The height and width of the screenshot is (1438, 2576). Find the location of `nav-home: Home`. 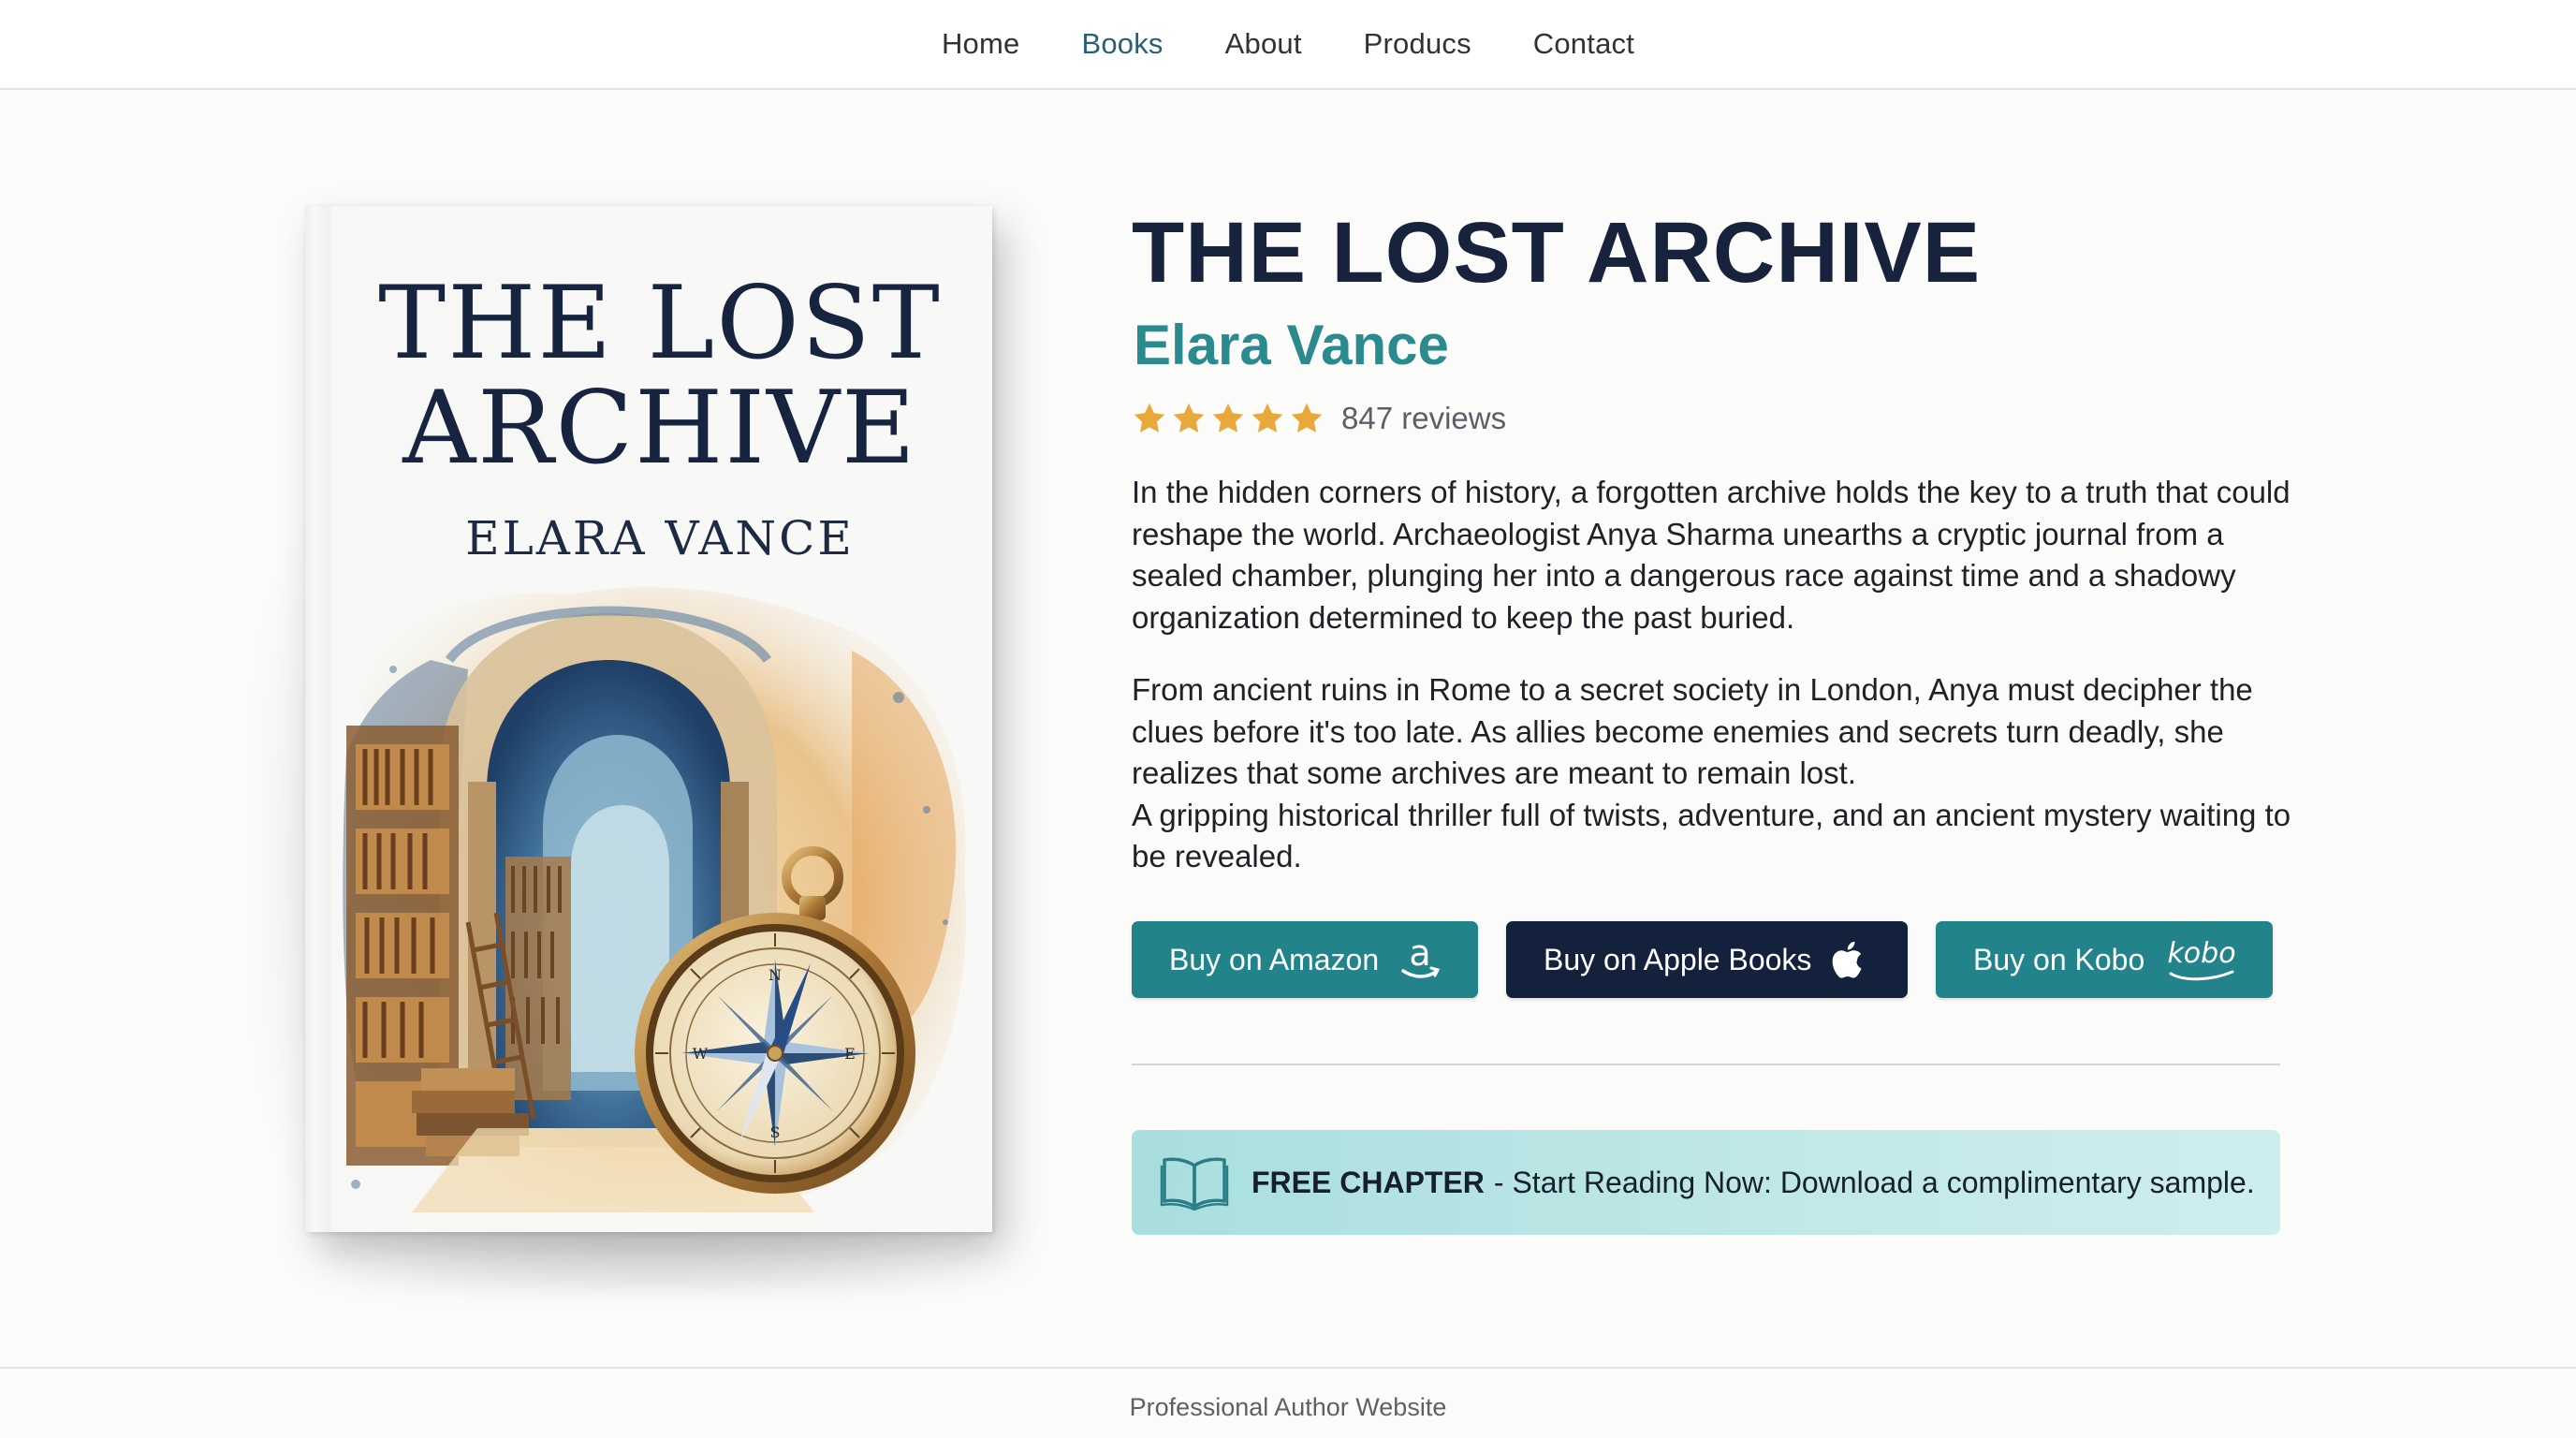

nav-home: Home is located at coordinates (981, 44).